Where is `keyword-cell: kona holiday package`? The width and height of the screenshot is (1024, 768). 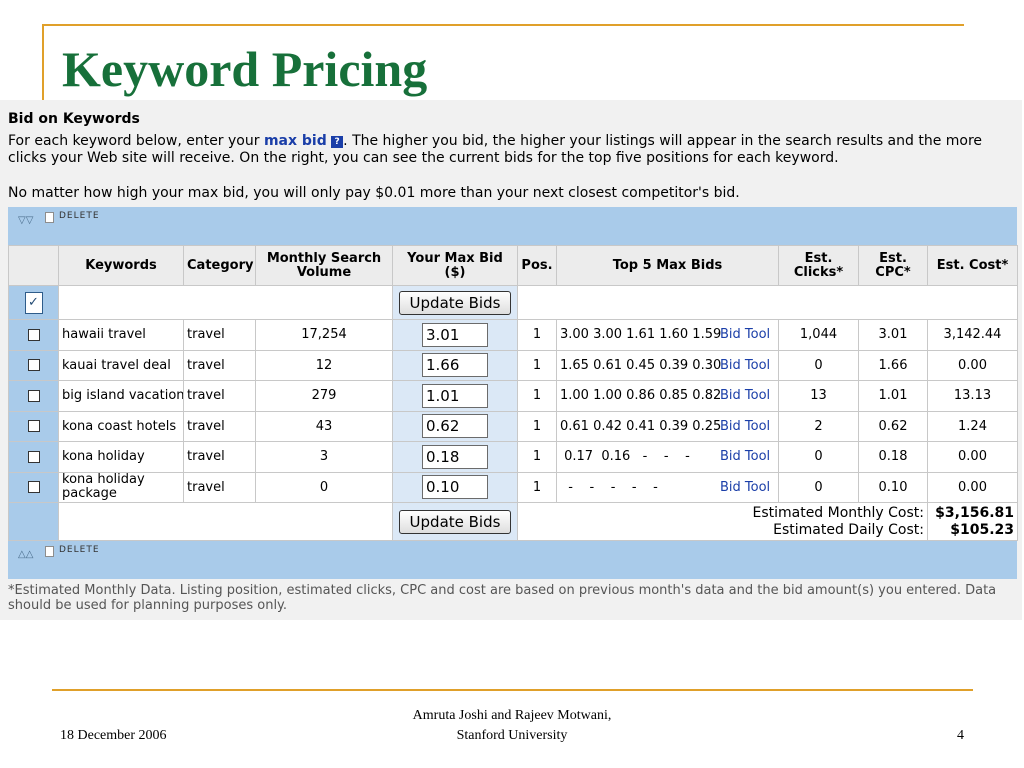
keyword-cell: kona holiday package is located at coordinates (121, 487).